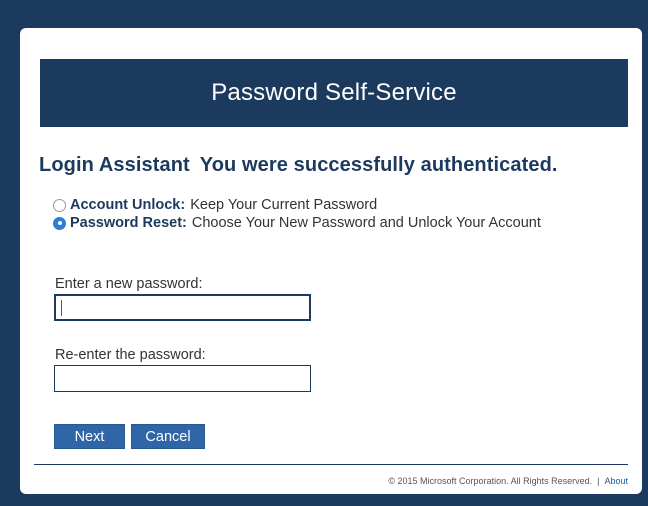 This screenshot has height=506, width=648. I want to click on radio-checked-icon, so click(59, 223).